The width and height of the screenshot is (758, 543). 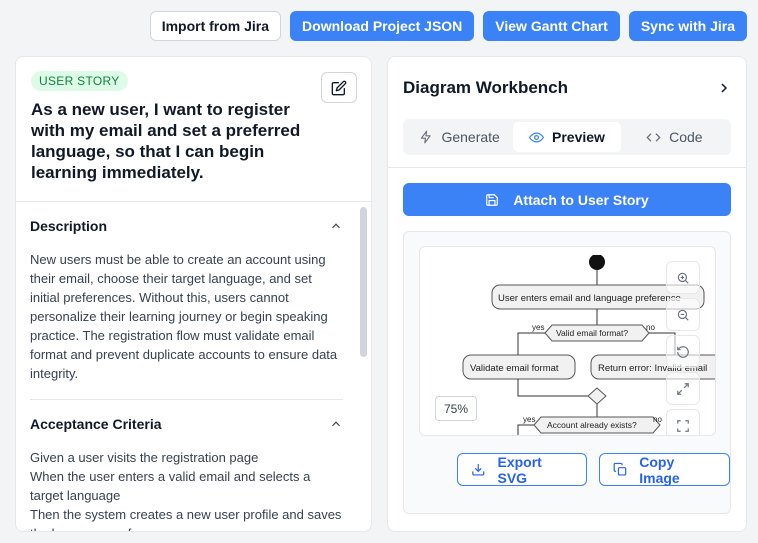 I want to click on decision-account-exists-label: Account already exists?, so click(x=592, y=425).